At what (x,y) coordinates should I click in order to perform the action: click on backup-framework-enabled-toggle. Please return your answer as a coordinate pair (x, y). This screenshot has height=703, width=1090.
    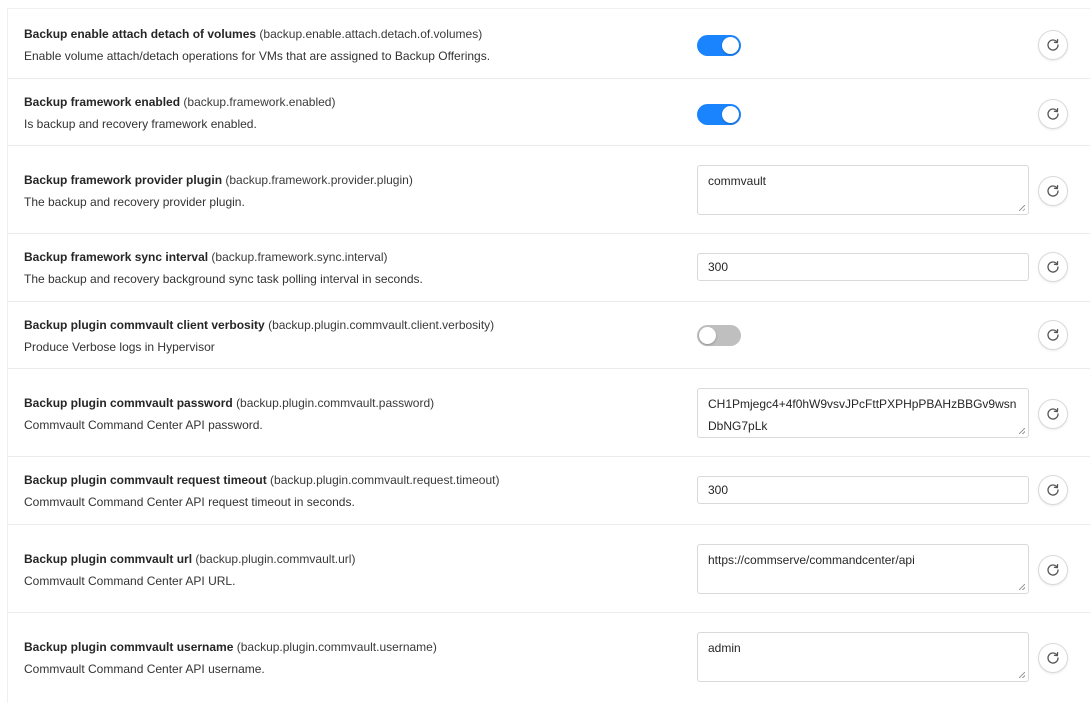
    Looking at the image, I should click on (719, 114).